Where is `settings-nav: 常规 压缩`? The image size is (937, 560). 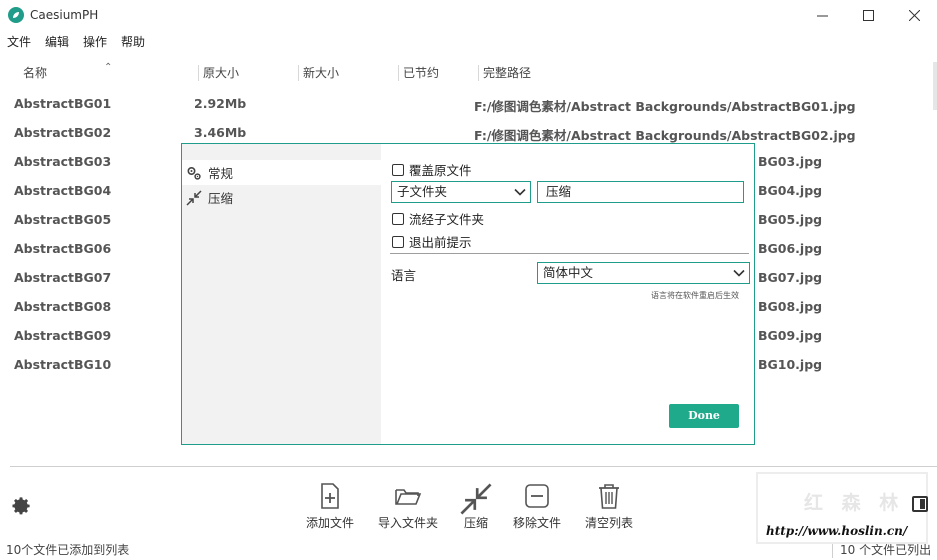 settings-nav: 常规 压缩 is located at coordinates (281, 294).